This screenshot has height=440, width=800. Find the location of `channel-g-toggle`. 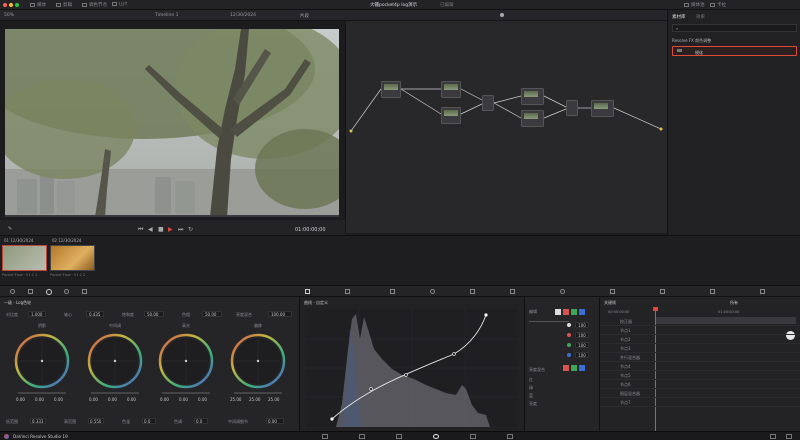

channel-g-toggle is located at coordinates (574, 312).